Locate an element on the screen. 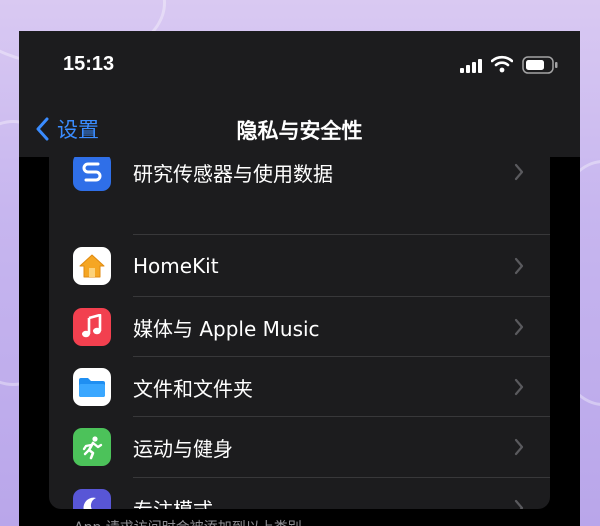 The width and height of the screenshot is (600, 526). status-bar: 15:13 is located at coordinates (299, 66).